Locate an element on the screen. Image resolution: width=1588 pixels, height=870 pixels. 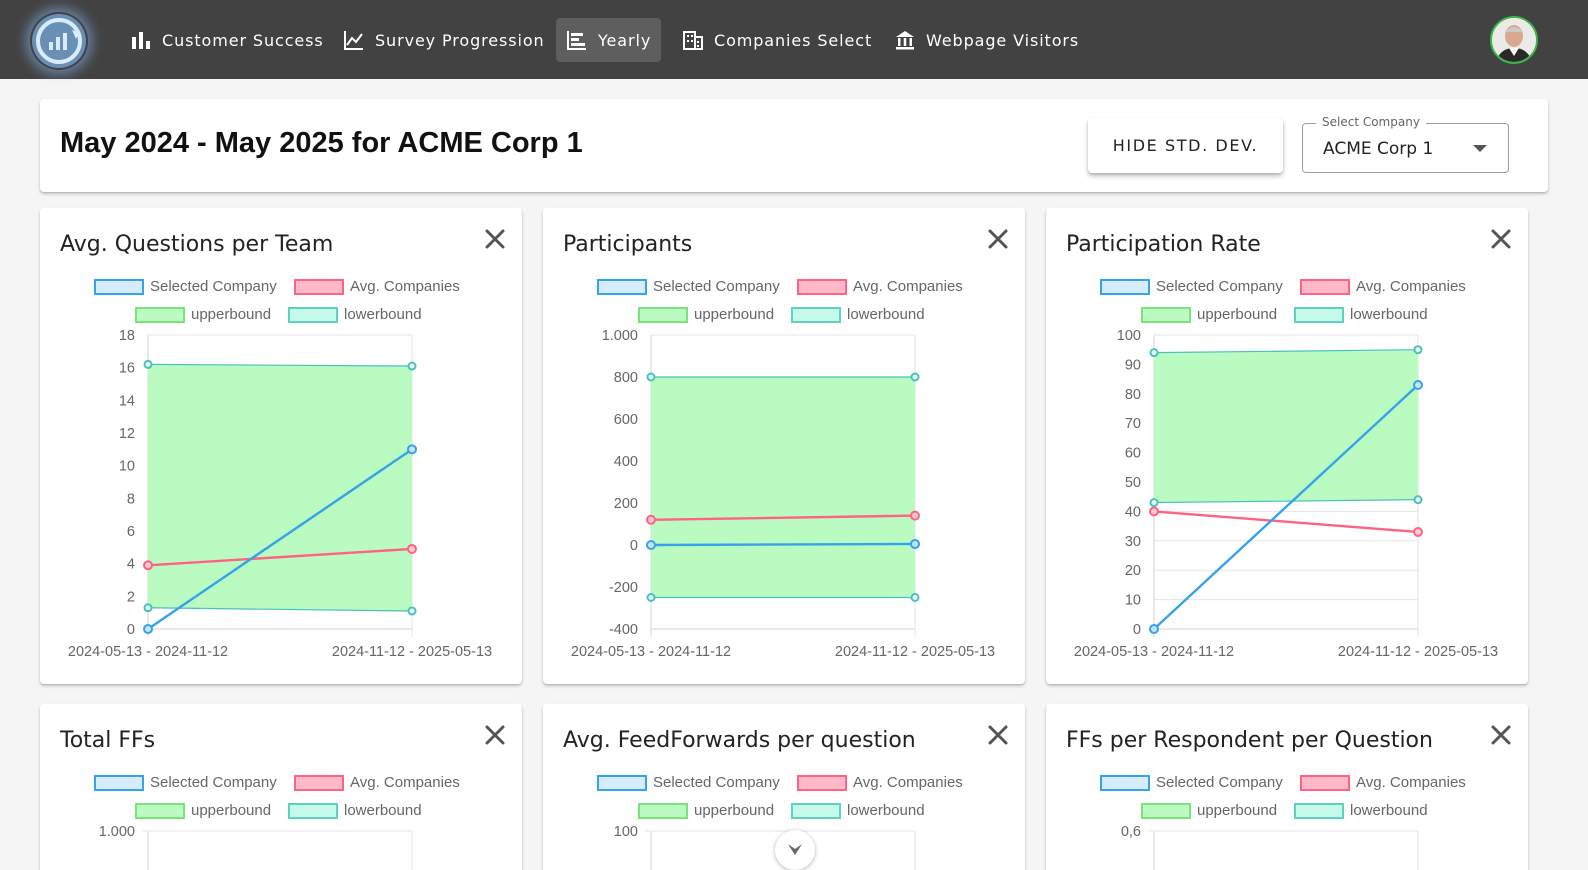
series-line-selected-company is located at coordinates (783, 544).